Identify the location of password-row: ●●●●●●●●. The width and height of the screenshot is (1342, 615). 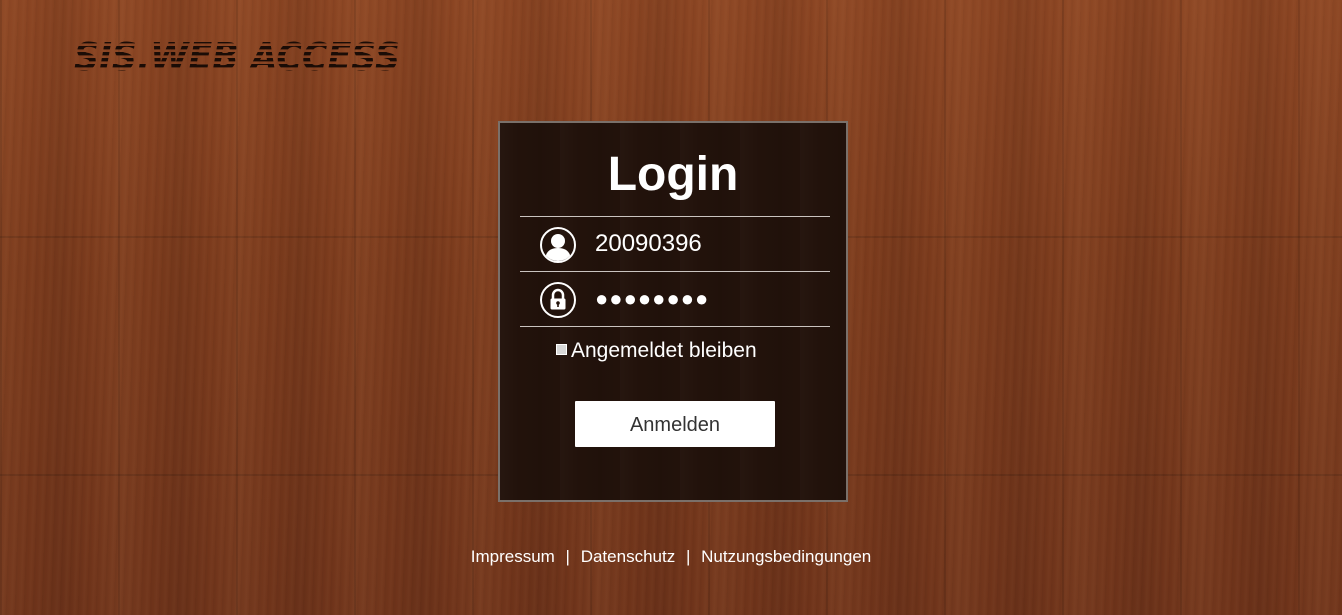
(675, 299).